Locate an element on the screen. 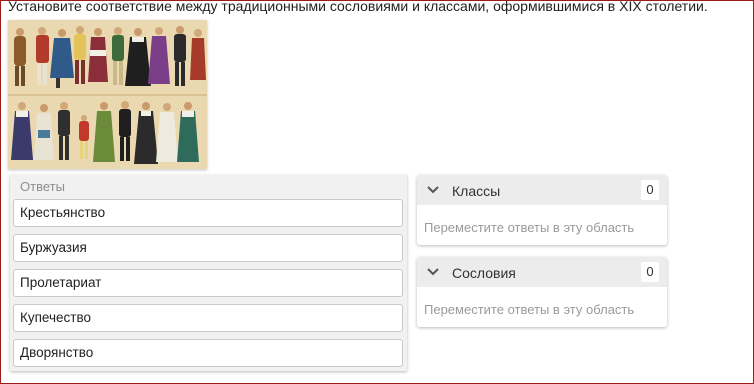 The image size is (754, 384). answer-item-krestyanstvo: Крестьянство is located at coordinates (208, 213).